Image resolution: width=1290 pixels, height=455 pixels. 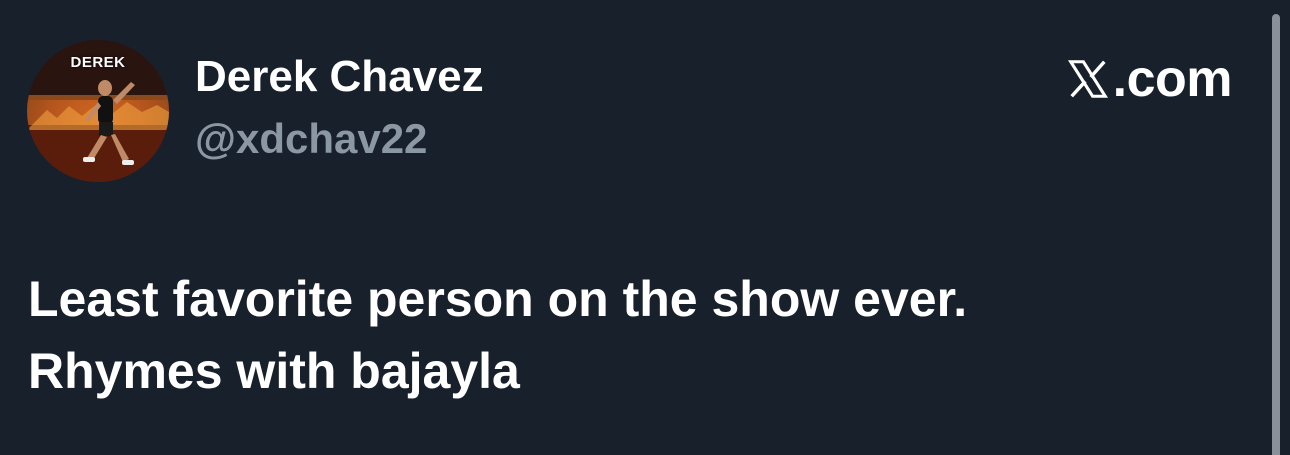 What do you see at coordinates (98, 62) in the screenshot?
I see `avatar-label: DEREK` at bounding box center [98, 62].